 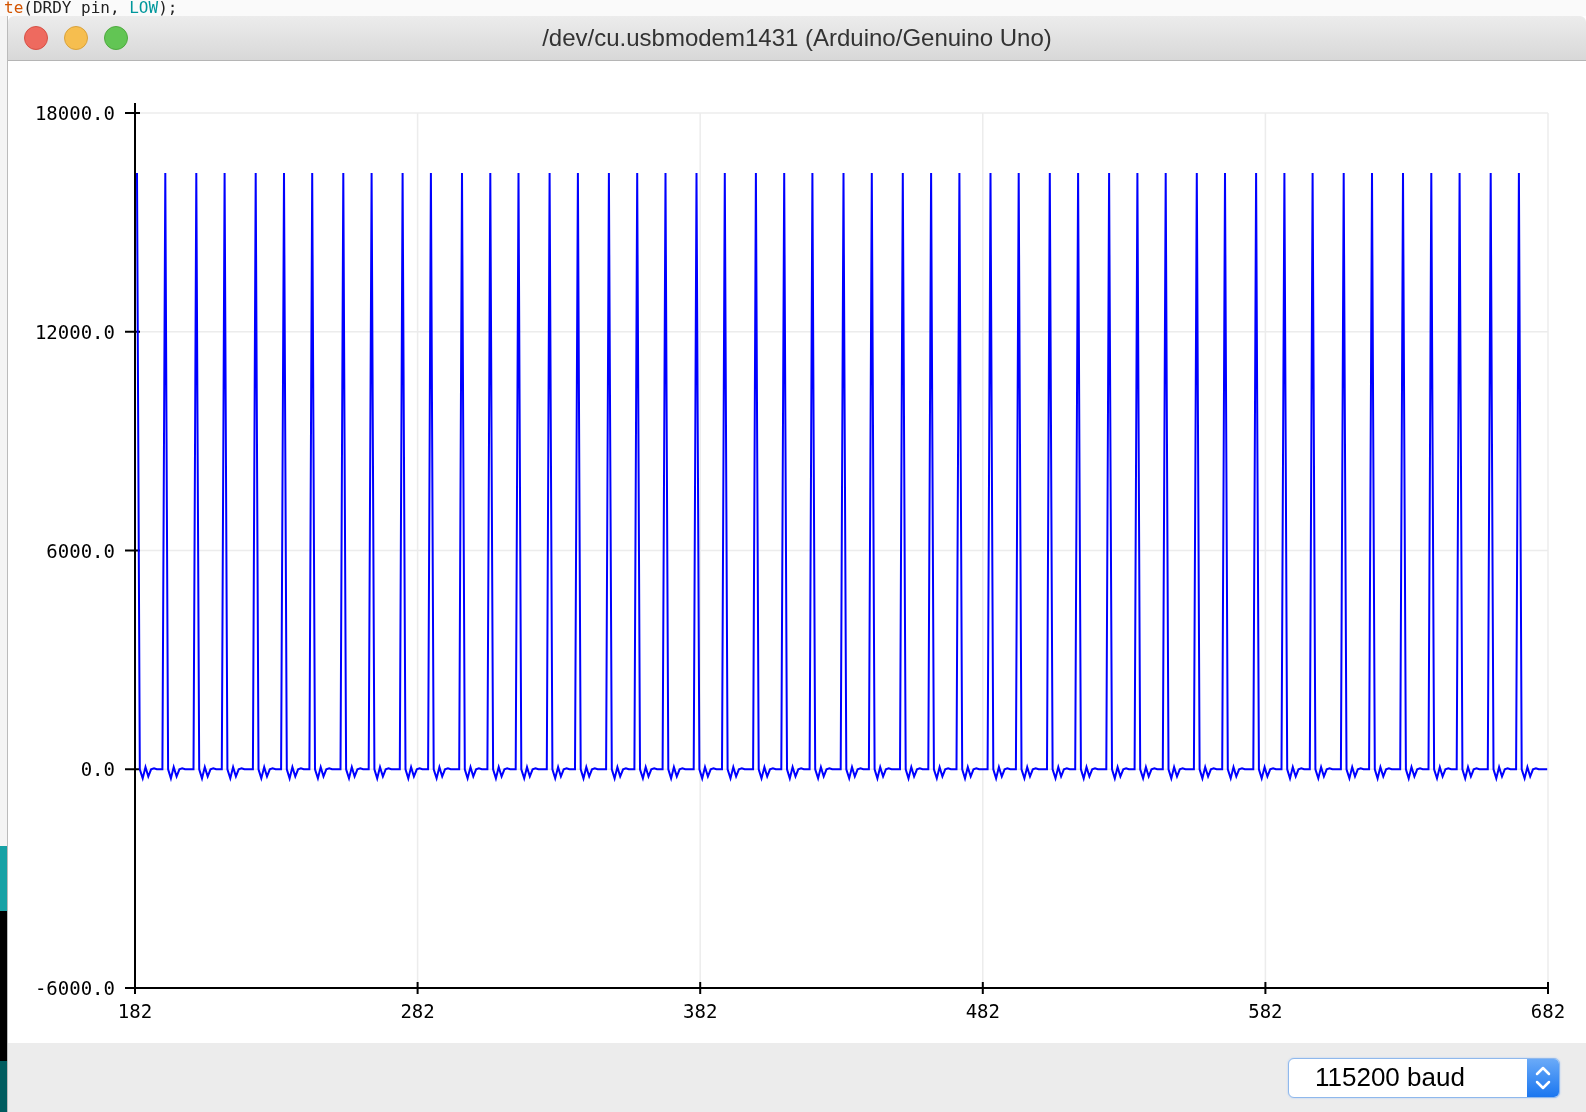 What do you see at coordinates (1265, 1011) in the screenshot?
I see `axis-label: 582` at bounding box center [1265, 1011].